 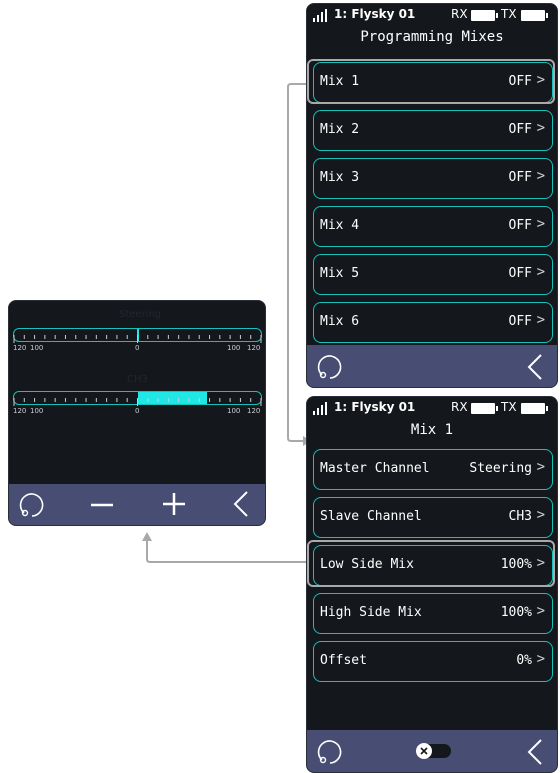 I want to click on scale-label: CH3, so click(x=137, y=379).